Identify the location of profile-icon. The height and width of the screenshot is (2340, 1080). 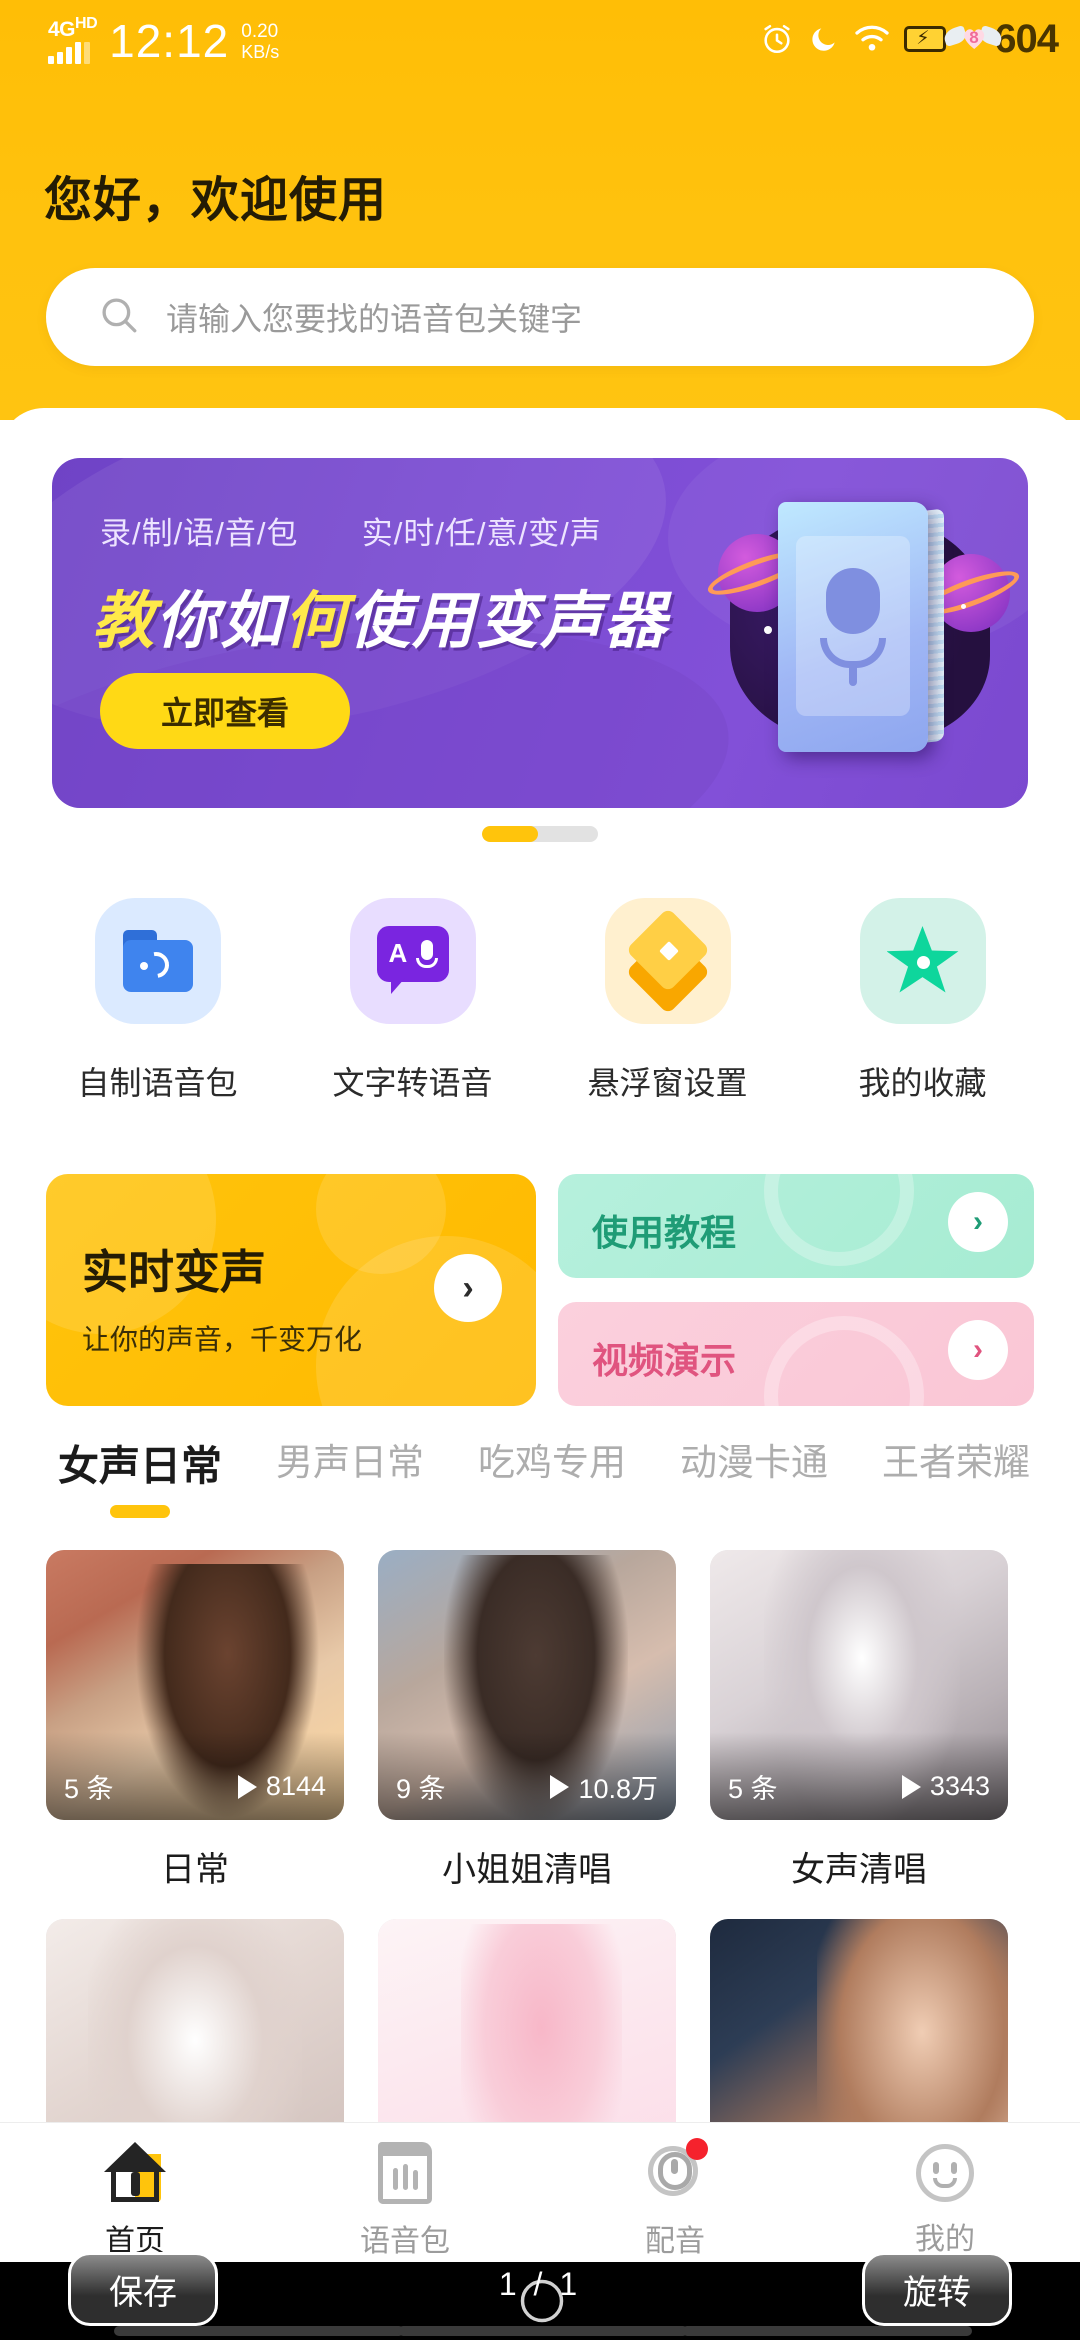
(945, 2172).